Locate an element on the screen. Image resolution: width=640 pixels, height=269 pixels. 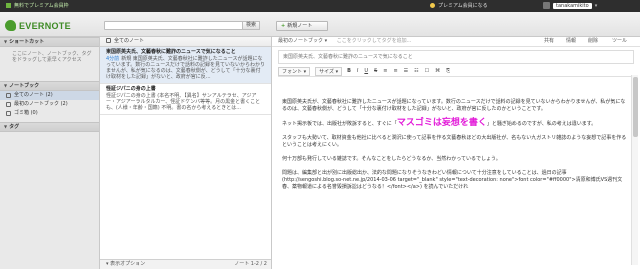
sidebar-item-first-notebook: 最初のノートブック (2) is located at coordinates (49, 104).